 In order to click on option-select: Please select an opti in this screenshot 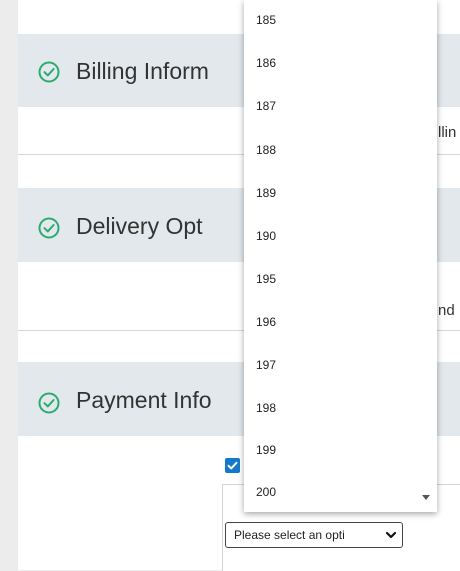, I will do `click(314, 535)`.